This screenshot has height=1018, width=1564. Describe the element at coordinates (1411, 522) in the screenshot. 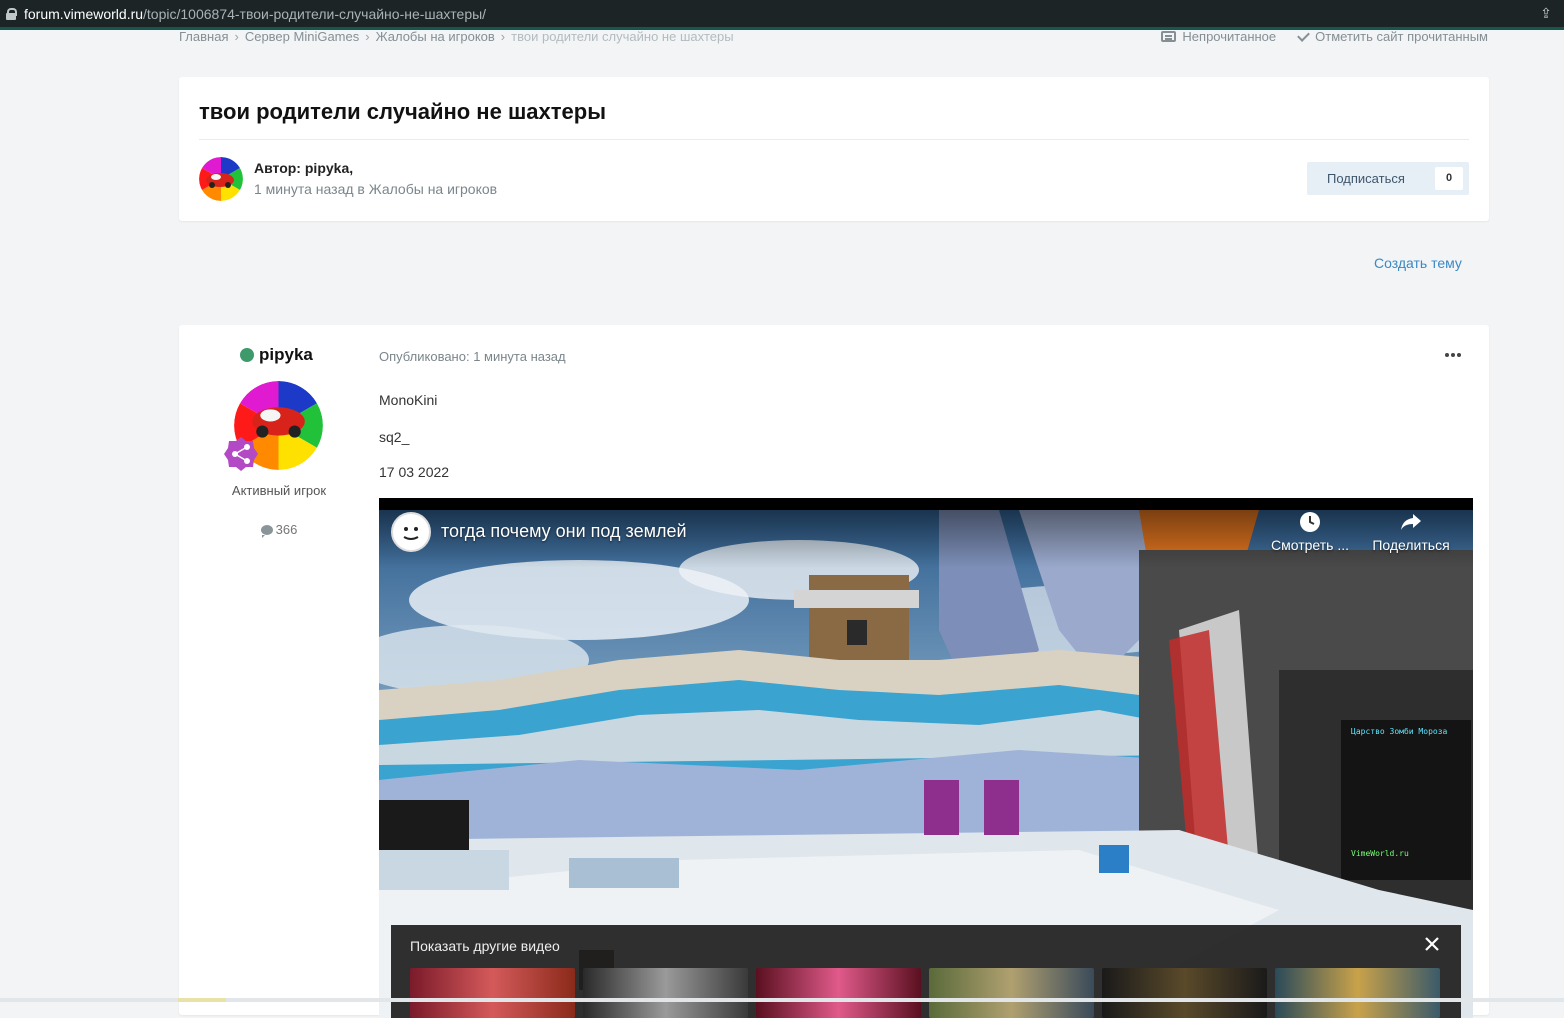

I see `share-arrow-icon` at that location.